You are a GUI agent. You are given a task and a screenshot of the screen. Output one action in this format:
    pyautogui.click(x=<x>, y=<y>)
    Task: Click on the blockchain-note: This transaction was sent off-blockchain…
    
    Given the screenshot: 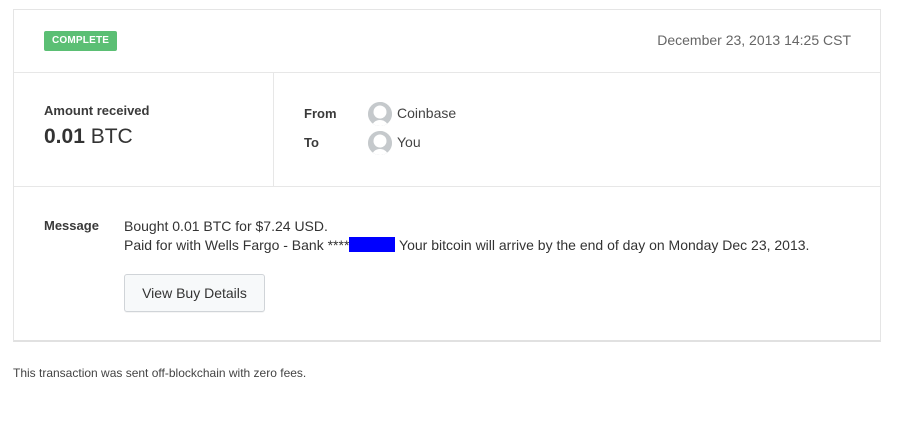 What is the action you would take?
    pyautogui.click(x=160, y=373)
    